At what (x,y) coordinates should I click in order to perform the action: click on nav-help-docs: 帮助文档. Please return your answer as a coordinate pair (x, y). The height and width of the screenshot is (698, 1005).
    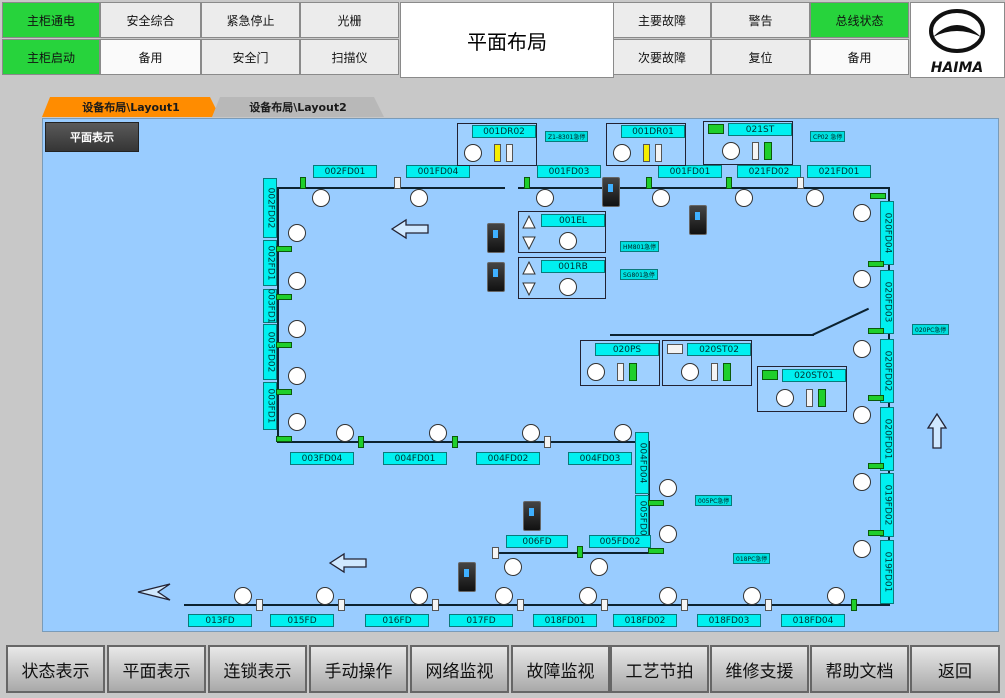
    Looking at the image, I should click on (859, 669).